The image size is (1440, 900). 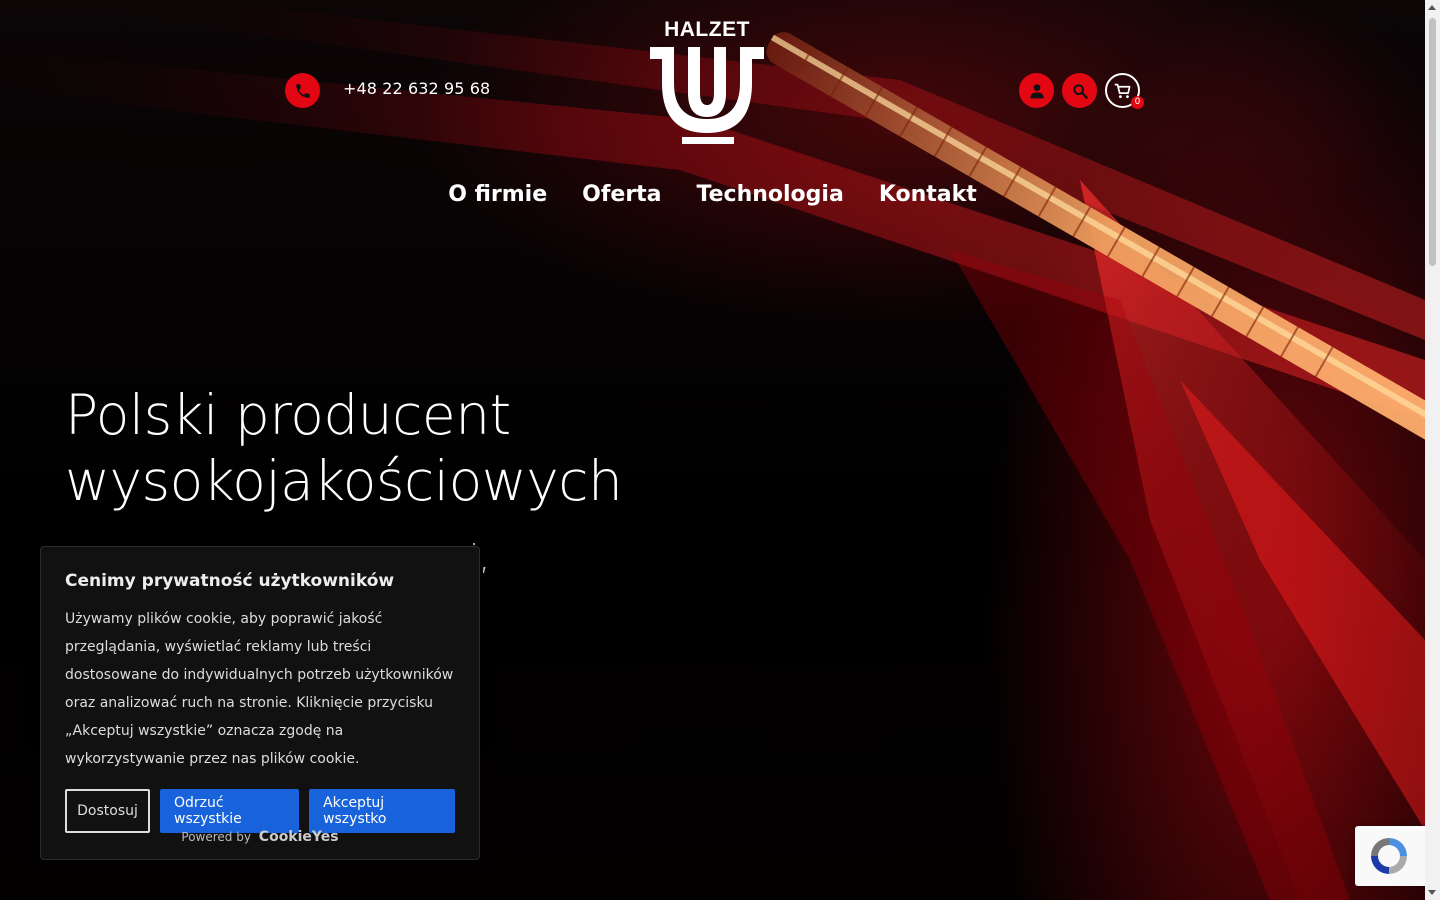 What do you see at coordinates (416, 88) in the screenshot?
I see `phone-number: +48 22 632 95 68` at bounding box center [416, 88].